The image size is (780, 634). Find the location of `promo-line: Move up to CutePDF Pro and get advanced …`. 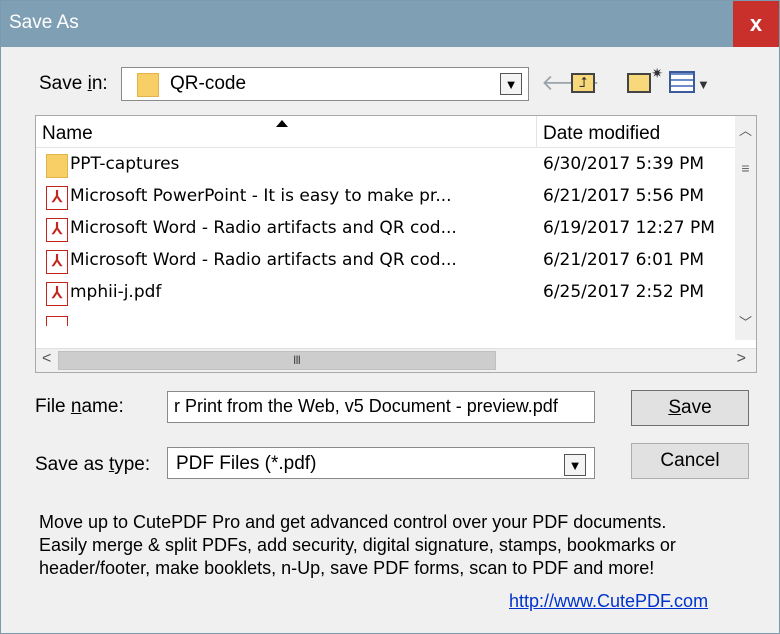

promo-line: Move up to CutePDF Pro and get advanced … is located at coordinates (353, 522).